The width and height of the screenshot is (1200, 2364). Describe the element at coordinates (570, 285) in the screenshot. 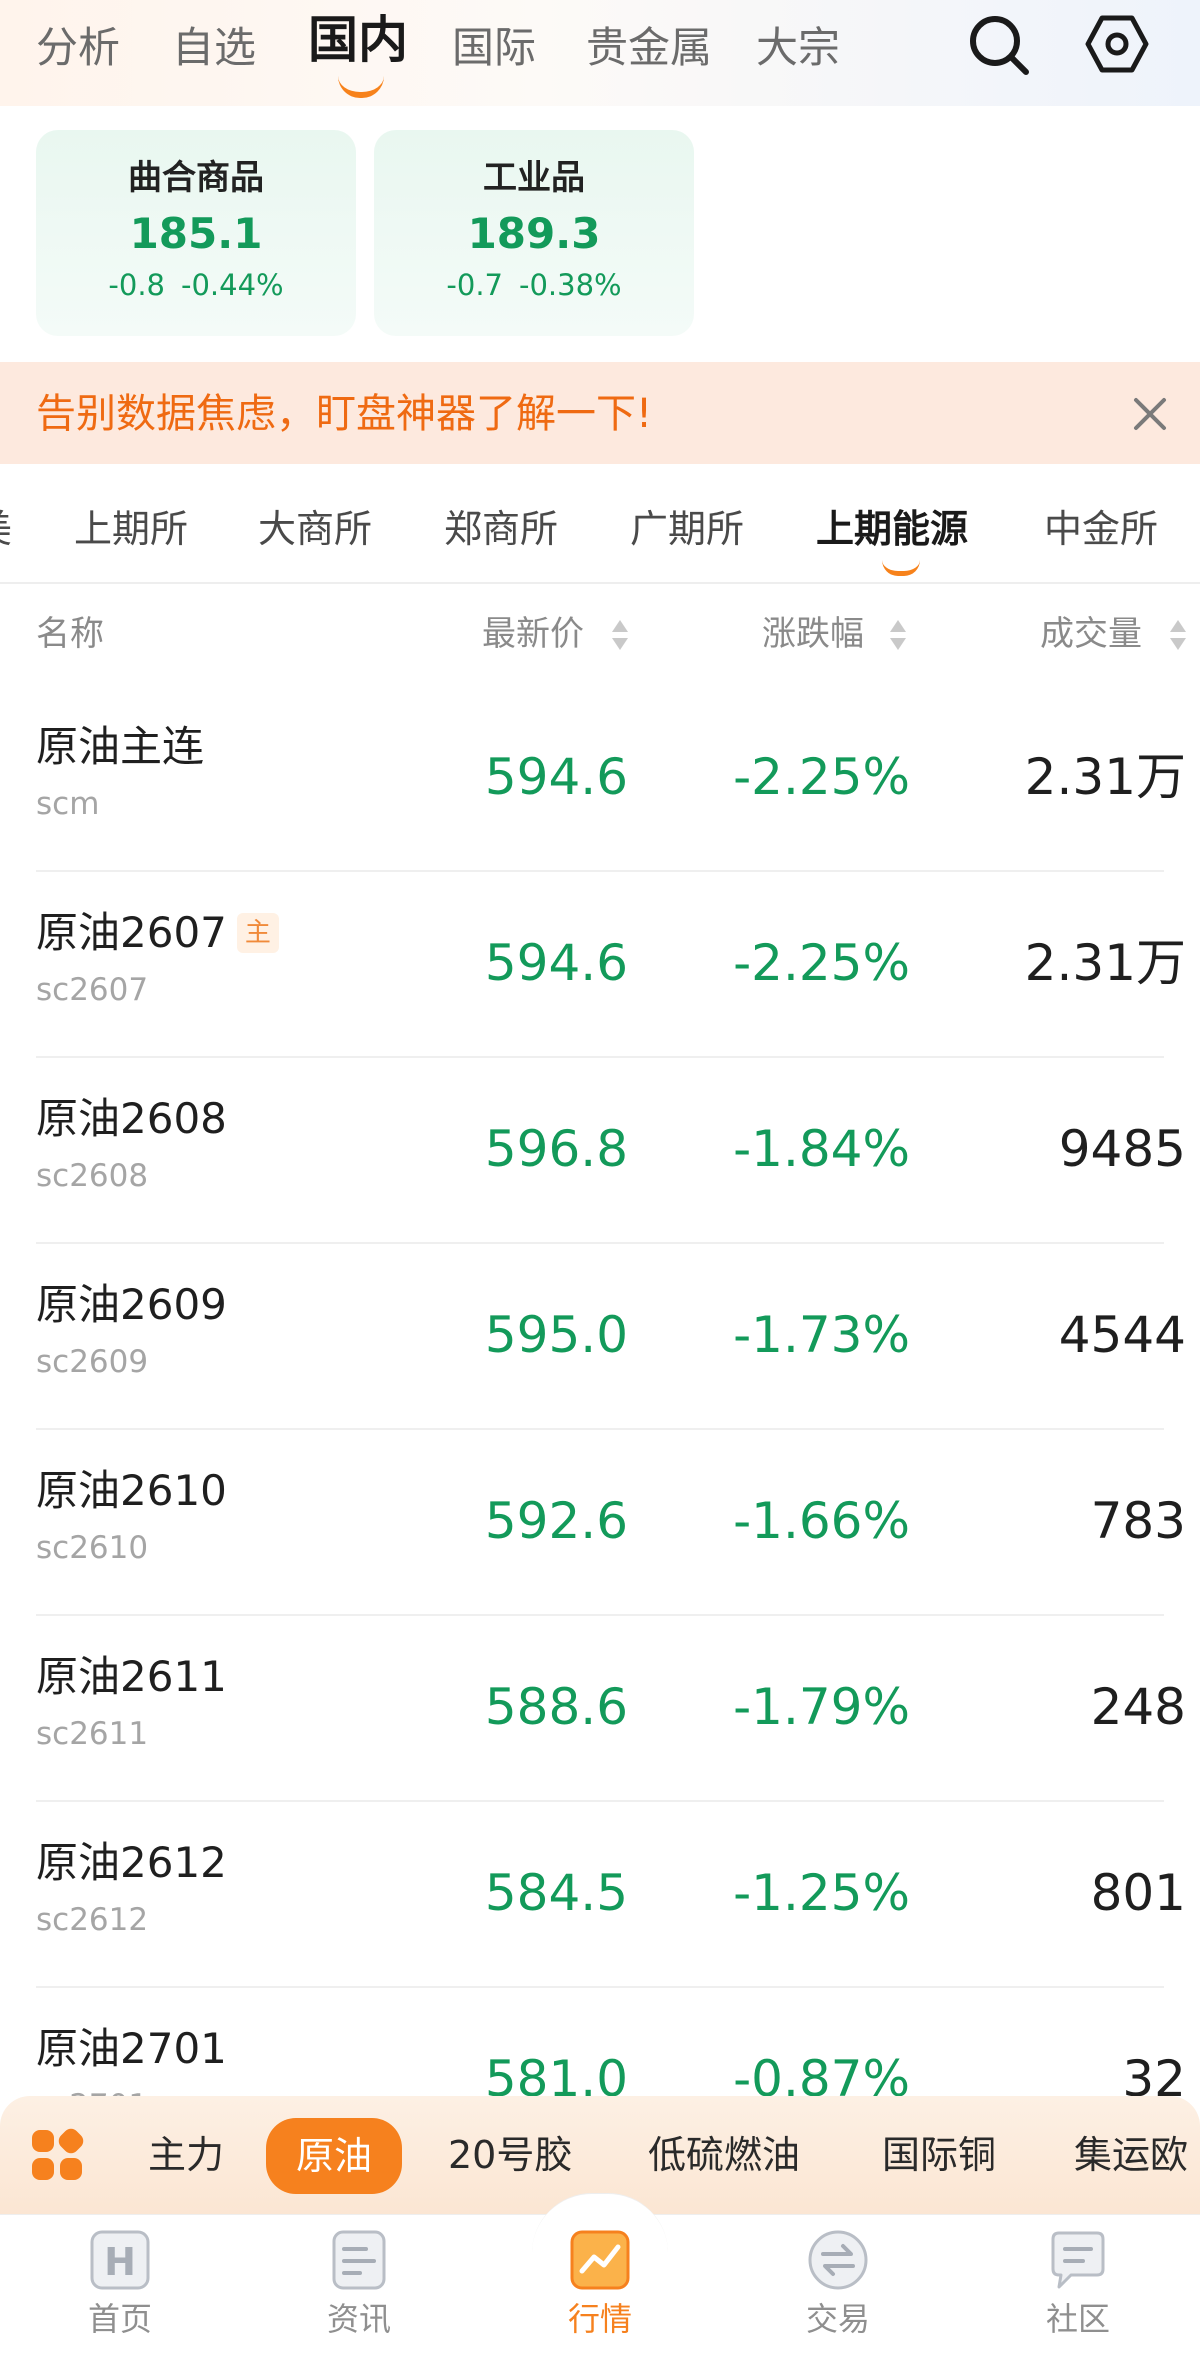

I see `index-change-pct: -0.38%` at that location.